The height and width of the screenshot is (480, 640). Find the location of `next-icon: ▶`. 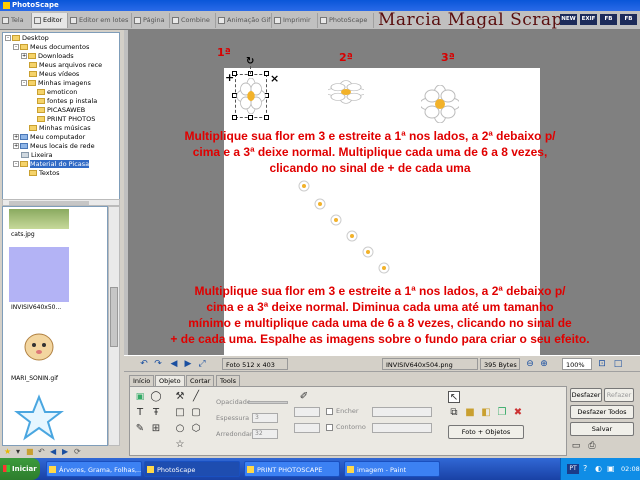

next-icon: ▶ is located at coordinates (188, 364).